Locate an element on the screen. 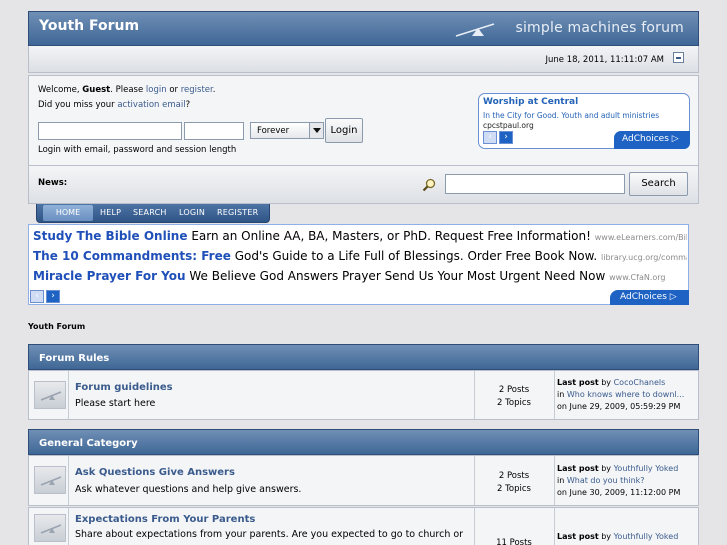  main-menu: HOME HELP SEARCH LOGIN REGISTER is located at coordinates (153, 213).